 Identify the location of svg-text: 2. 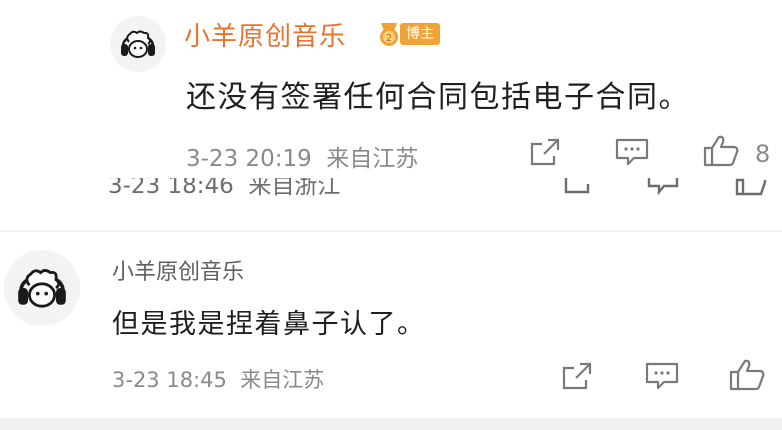
(389, 38).